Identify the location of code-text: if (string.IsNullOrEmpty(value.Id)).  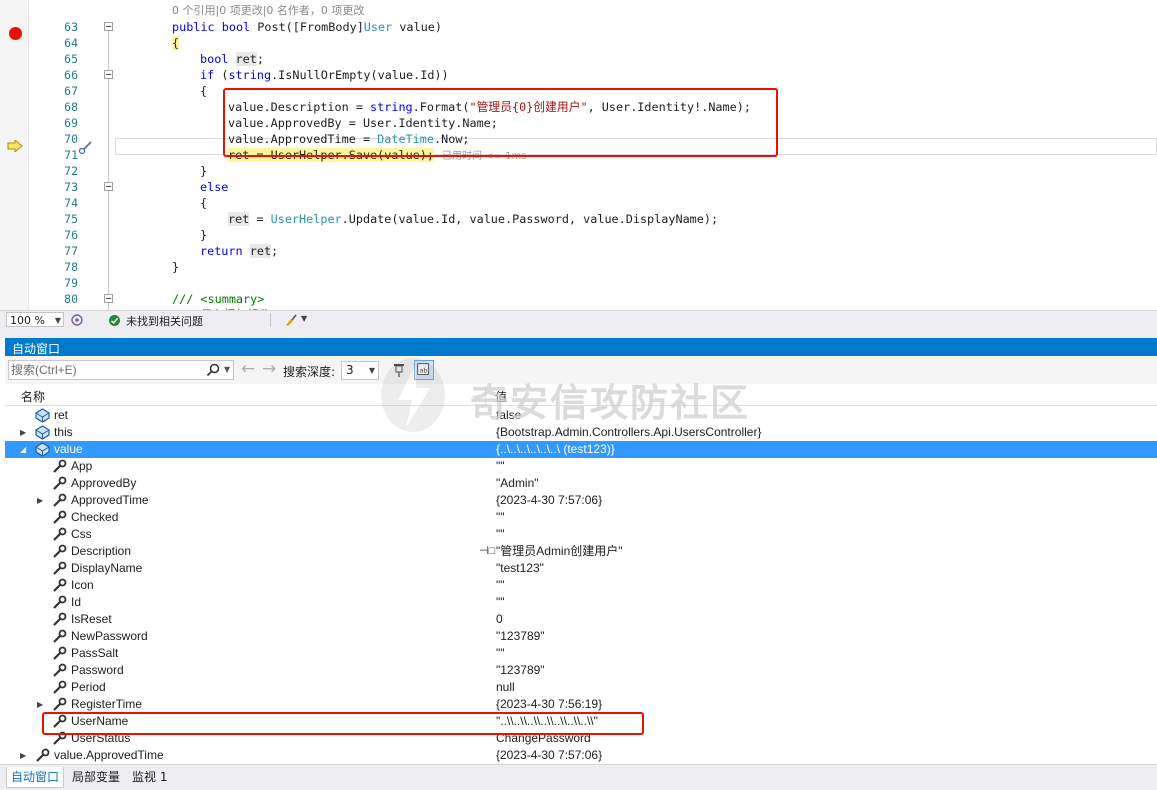
(324, 75).